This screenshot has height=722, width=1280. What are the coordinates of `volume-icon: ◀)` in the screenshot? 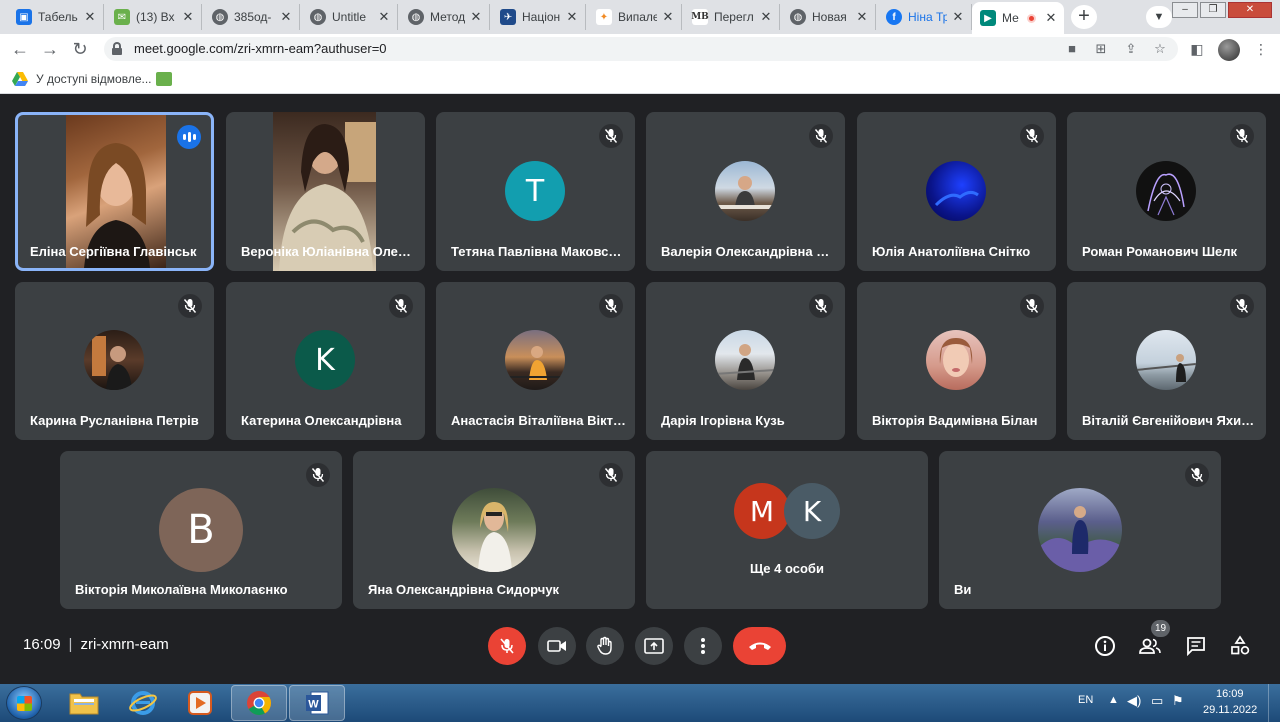 It's located at (1134, 701).